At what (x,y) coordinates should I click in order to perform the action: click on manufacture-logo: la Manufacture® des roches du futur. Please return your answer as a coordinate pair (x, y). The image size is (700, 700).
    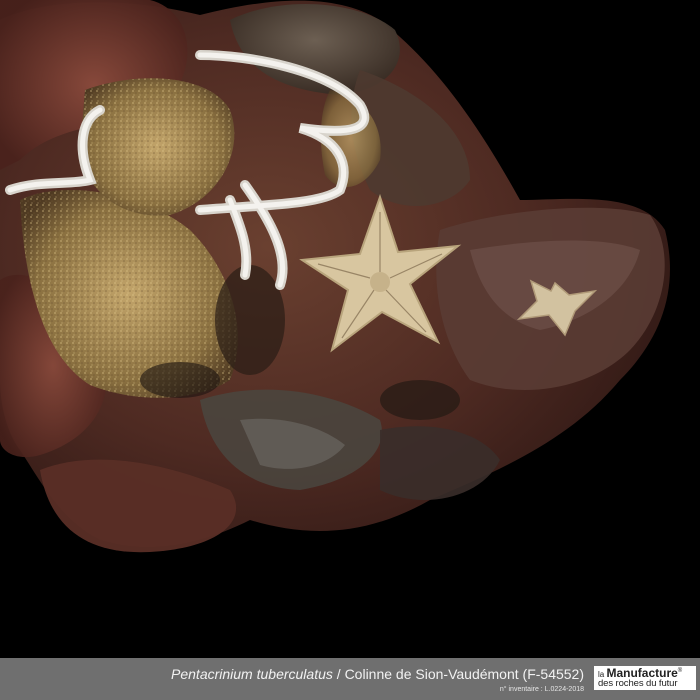
    Looking at the image, I should click on (645, 678).